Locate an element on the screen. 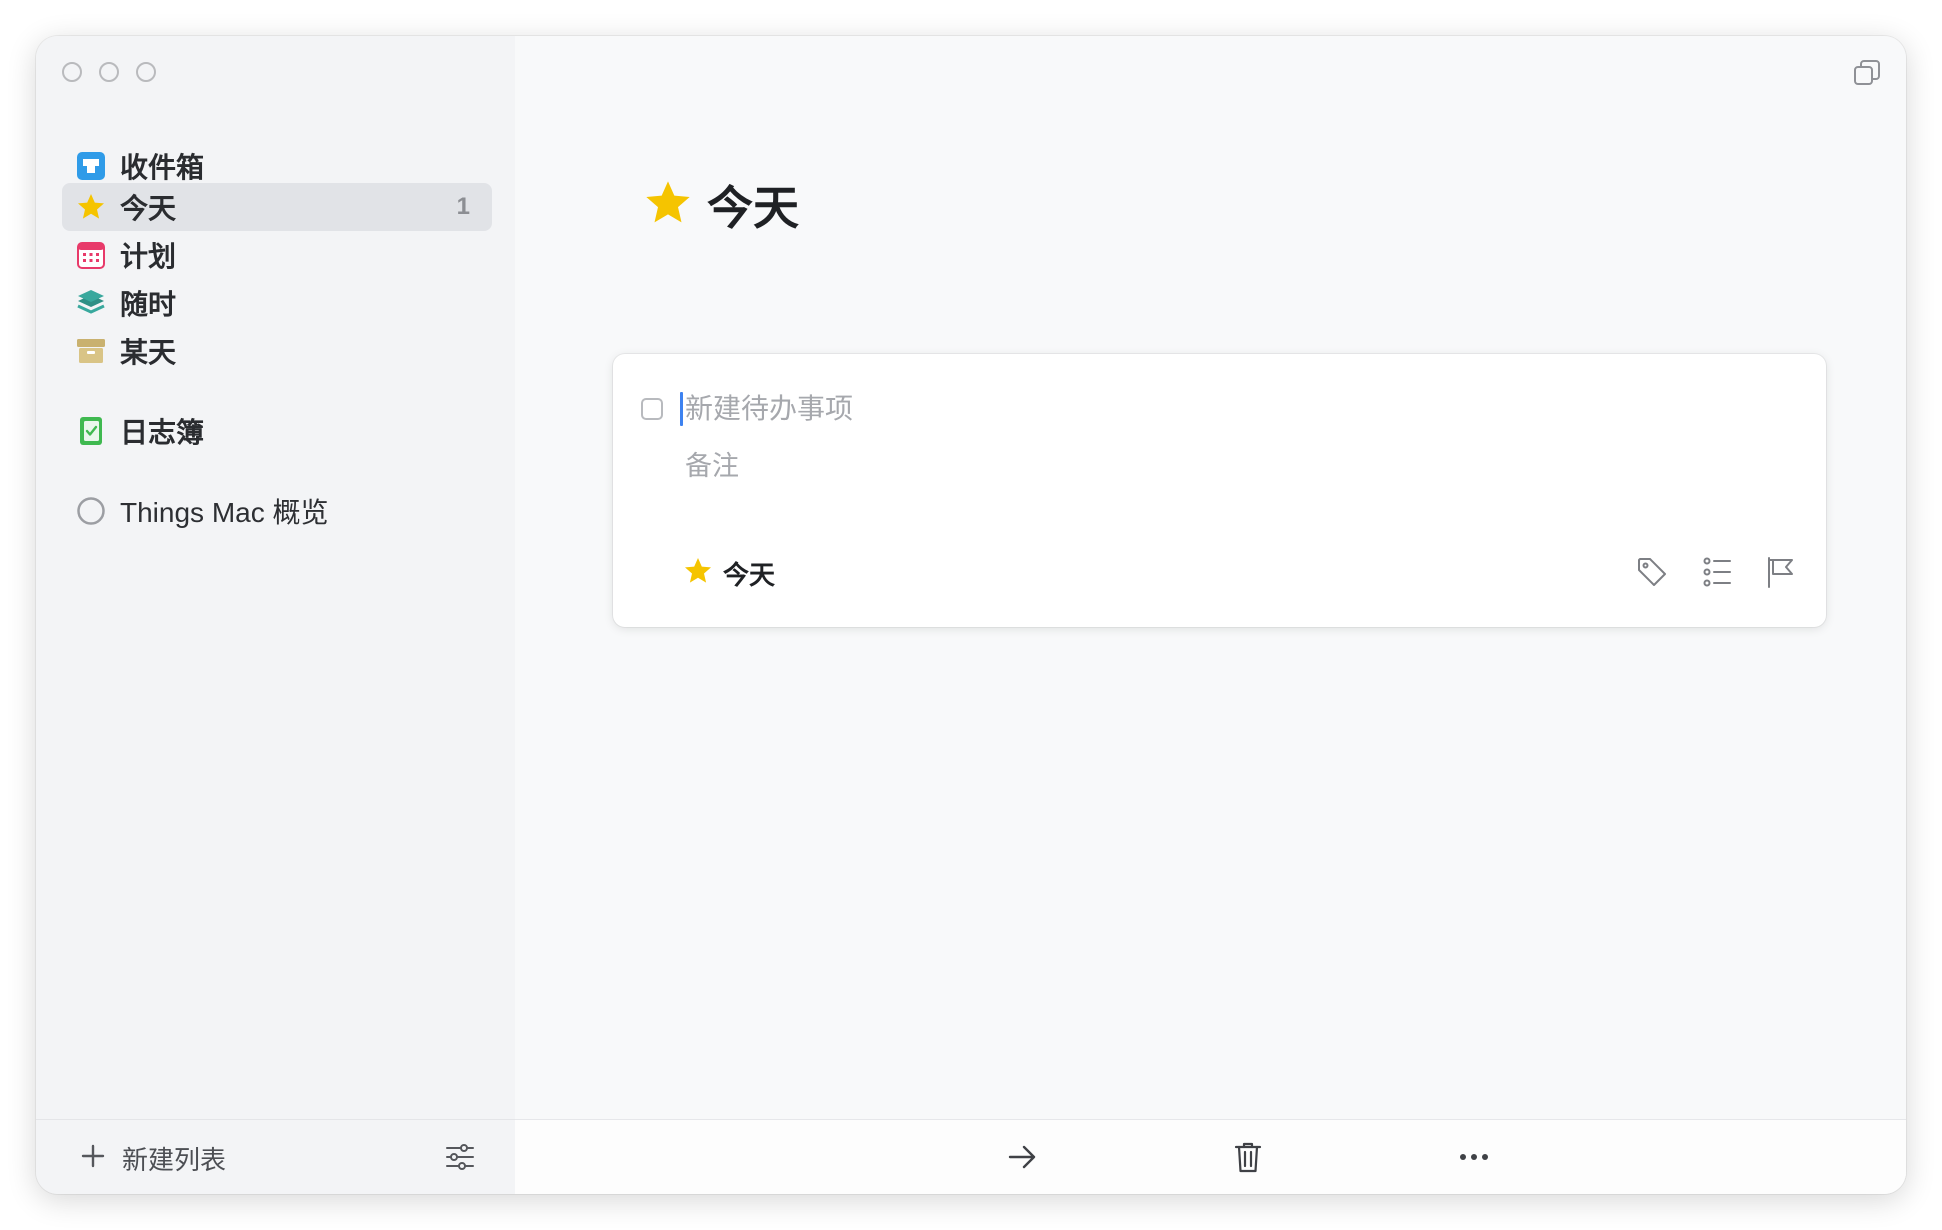 Image resolution: width=1942 pixels, height=1230 pixels. text-cursor is located at coordinates (681, 409).